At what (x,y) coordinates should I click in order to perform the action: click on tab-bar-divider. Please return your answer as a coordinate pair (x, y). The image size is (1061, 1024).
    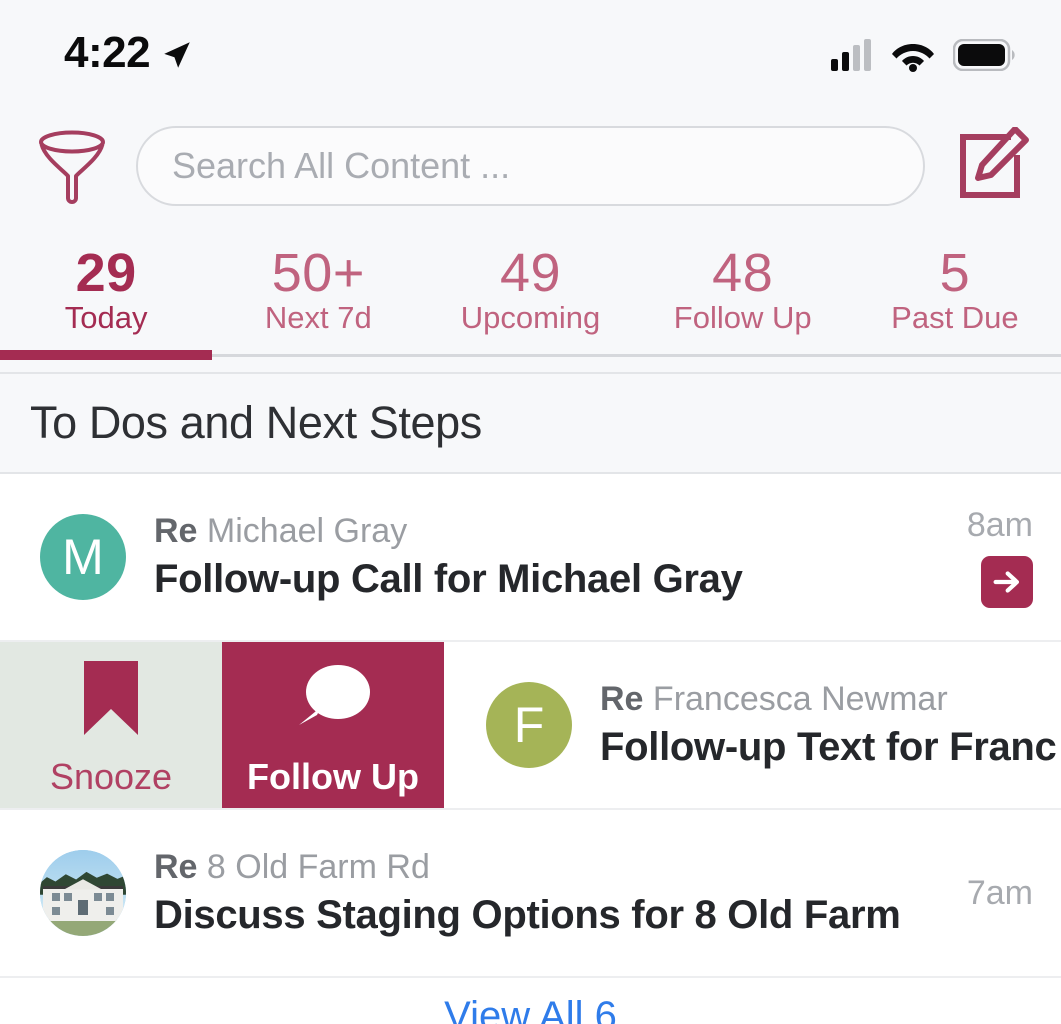
    Looking at the image, I should click on (530, 367).